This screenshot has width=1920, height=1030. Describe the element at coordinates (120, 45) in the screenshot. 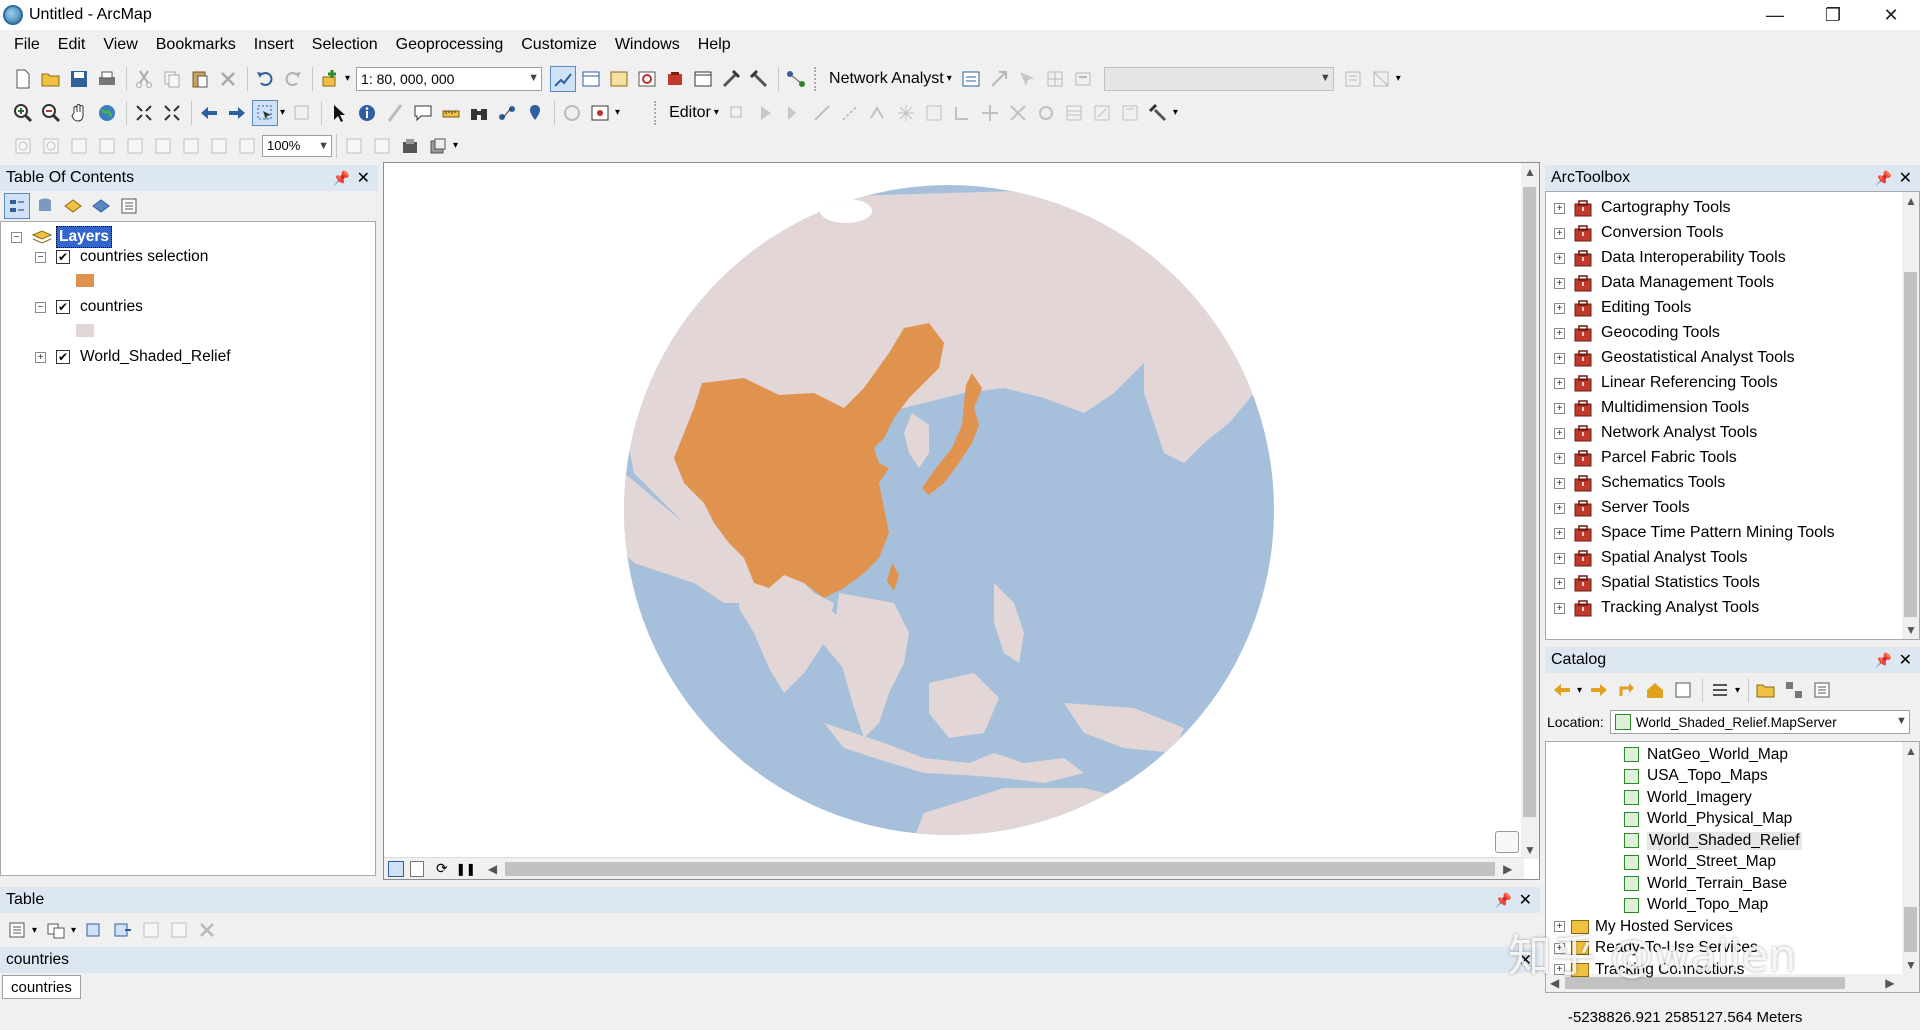

I see `menu-view: View` at that location.